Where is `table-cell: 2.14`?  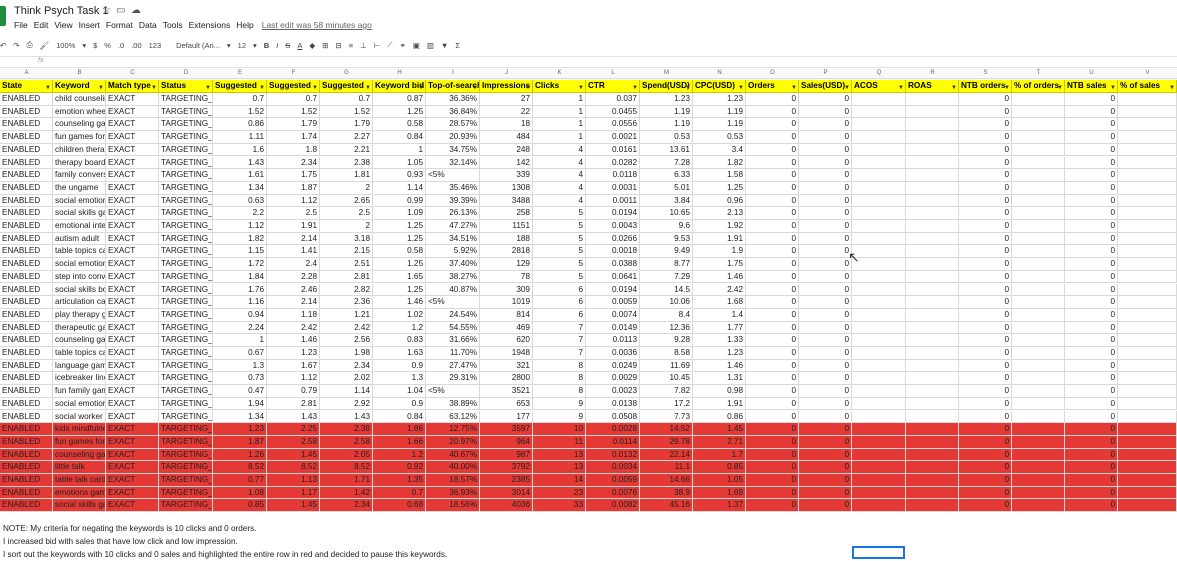 table-cell: 2.14 is located at coordinates (293, 302).